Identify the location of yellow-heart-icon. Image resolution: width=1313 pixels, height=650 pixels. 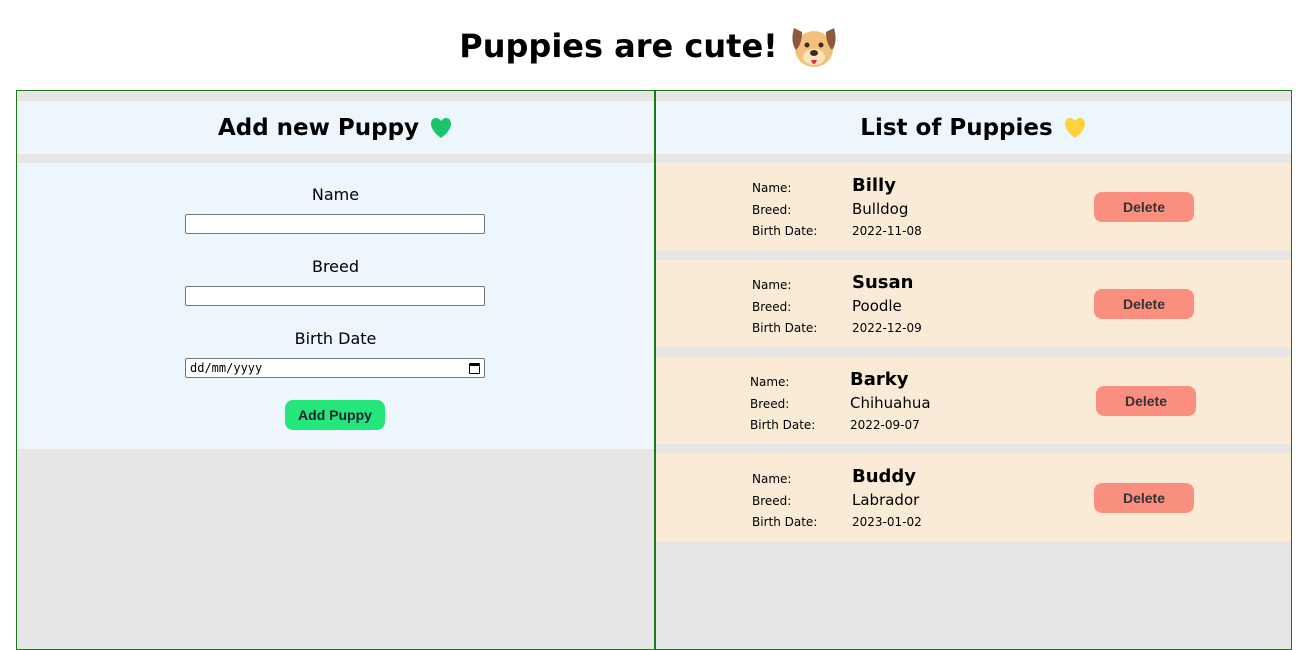
(1075, 128).